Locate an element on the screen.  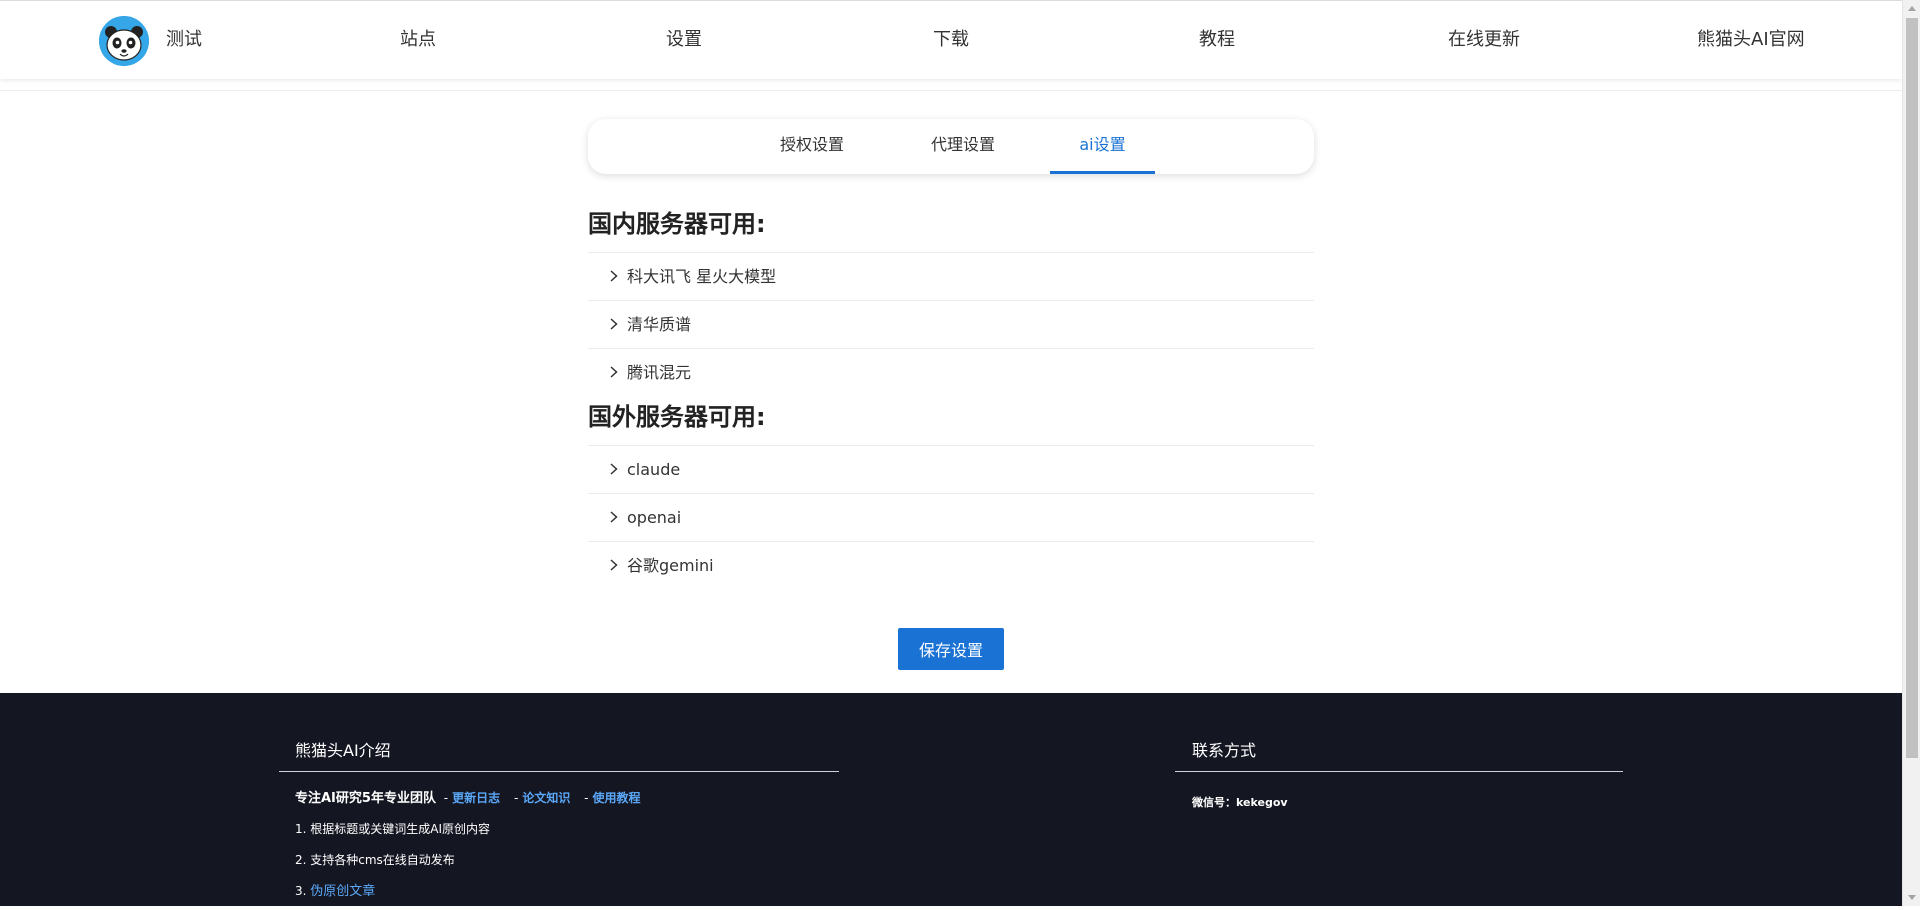
accordion-item-gemini: 谷歌gemini is located at coordinates (951, 565).